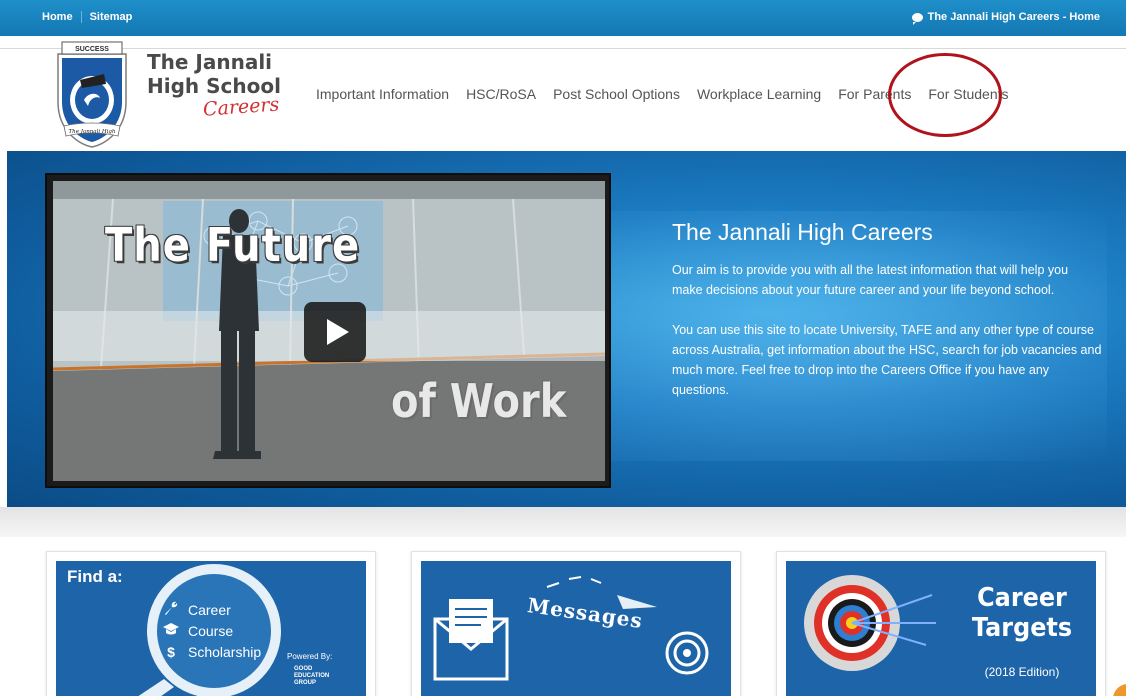 The height and width of the screenshot is (696, 1126). What do you see at coordinates (92, 94) in the screenshot?
I see `school-shield-logo: SUCCESS The Jannali High` at bounding box center [92, 94].